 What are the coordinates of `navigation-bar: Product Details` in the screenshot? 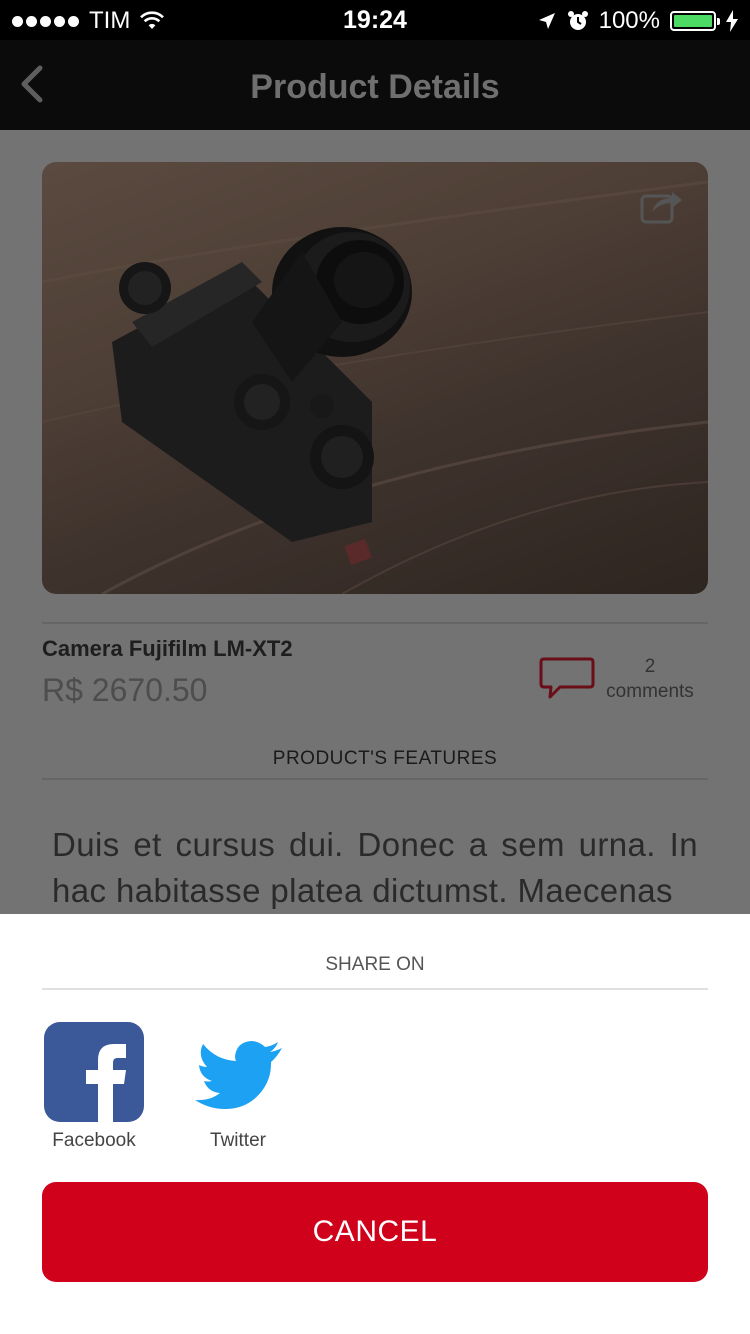 It's located at (375, 85).